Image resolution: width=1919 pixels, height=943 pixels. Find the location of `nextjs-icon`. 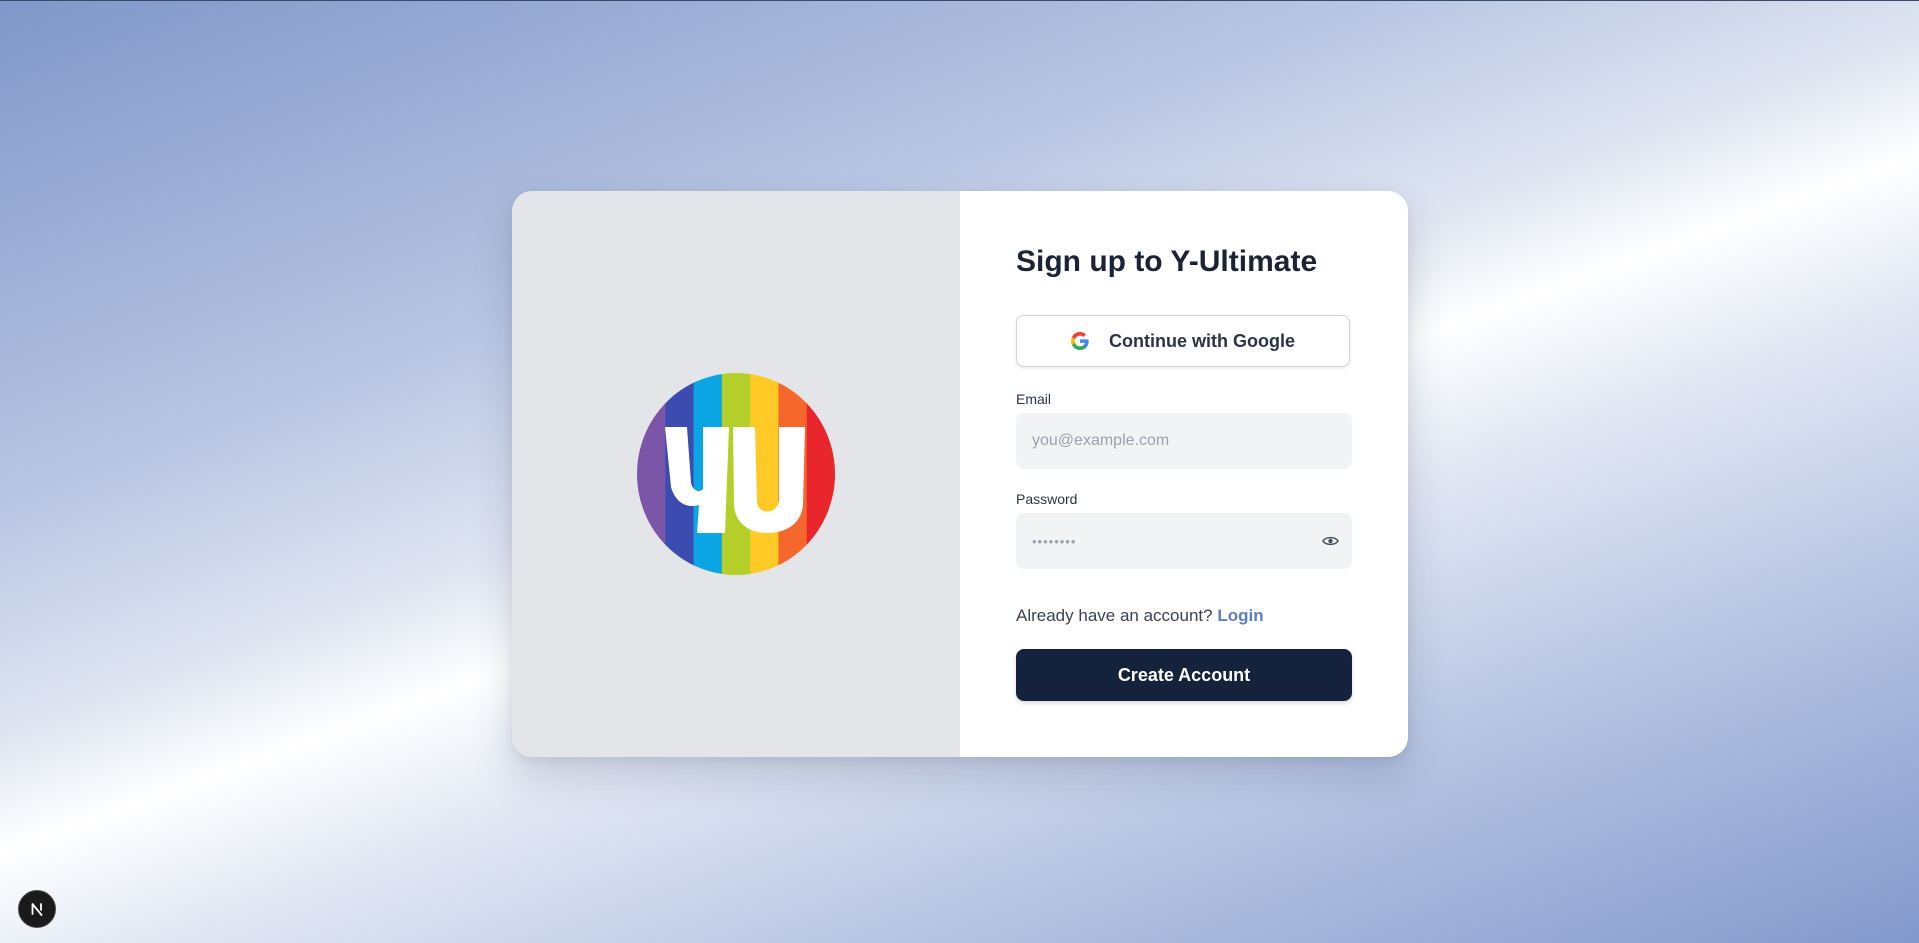

nextjs-icon is located at coordinates (37, 909).